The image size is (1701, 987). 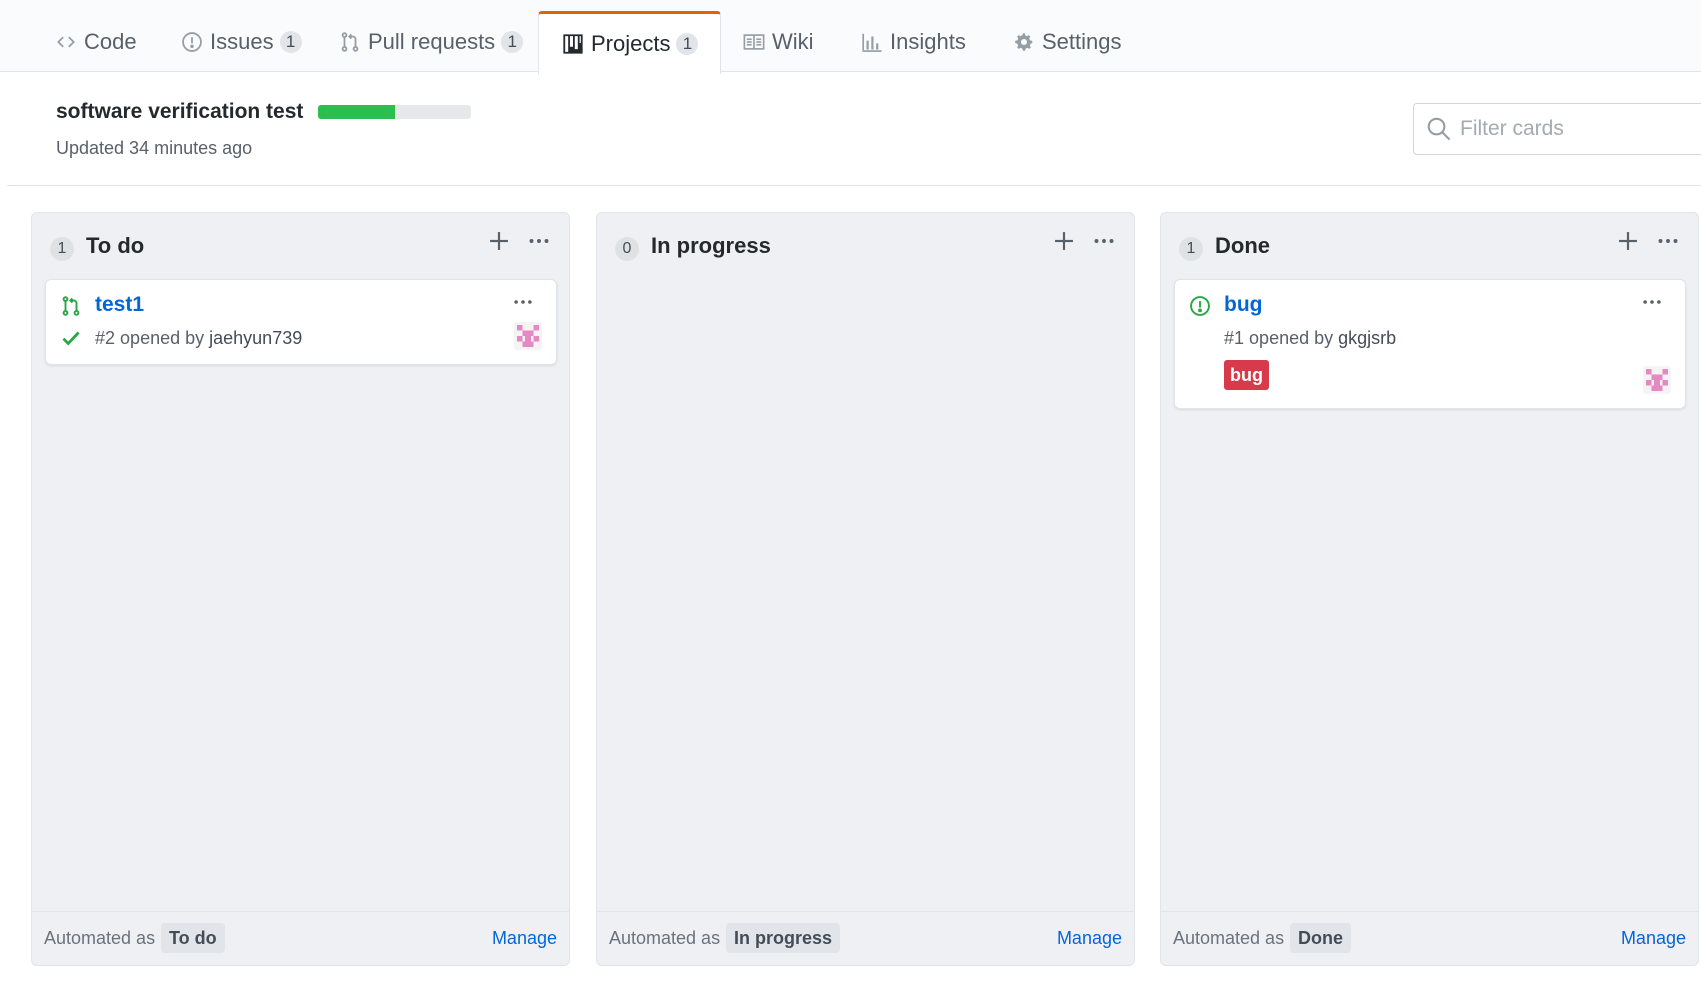 What do you see at coordinates (1429, 245) in the screenshot?
I see `column-header: 1 Done` at bounding box center [1429, 245].